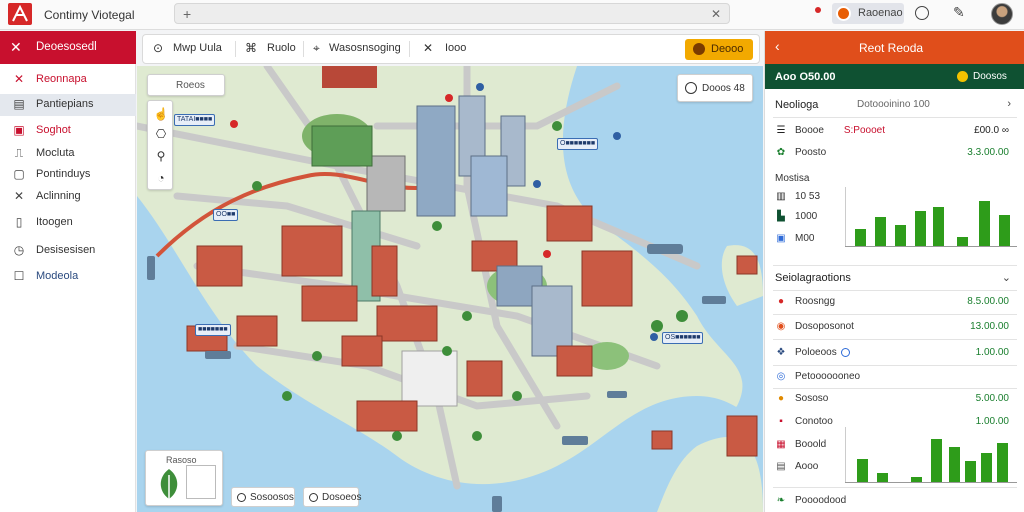  I want to click on sidebar-item-pontinduys: ▢ Pontinduys, so click(68, 175).